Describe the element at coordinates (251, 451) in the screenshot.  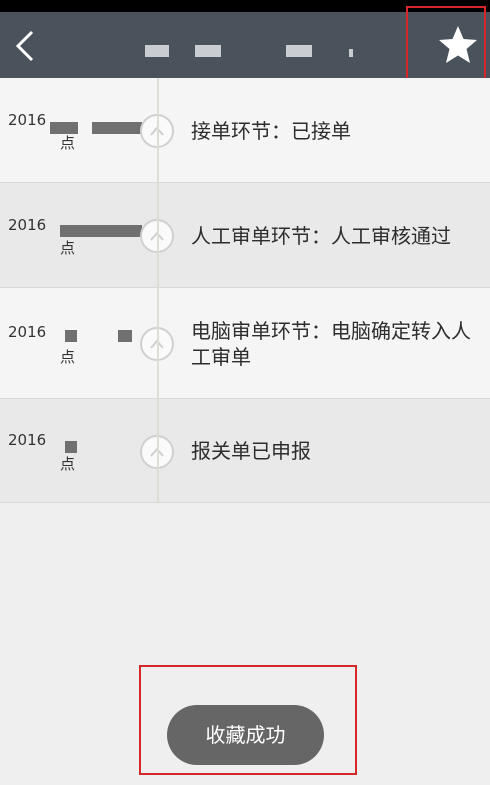
I see `timeline-status: 报关单已申报` at that location.